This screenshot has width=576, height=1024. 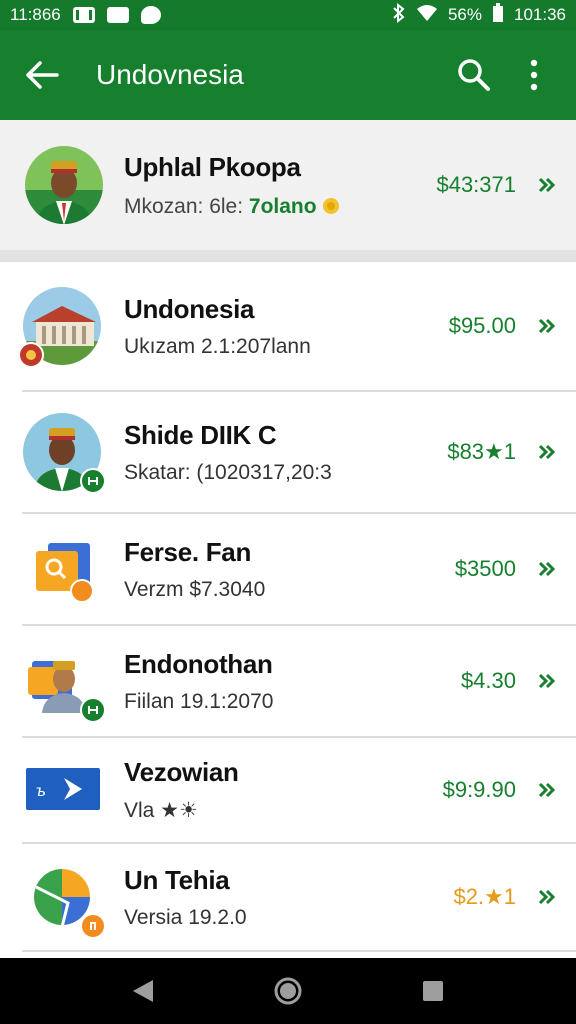 What do you see at coordinates (181, 772) in the screenshot?
I see `item-title: Vezowian` at bounding box center [181, 772].